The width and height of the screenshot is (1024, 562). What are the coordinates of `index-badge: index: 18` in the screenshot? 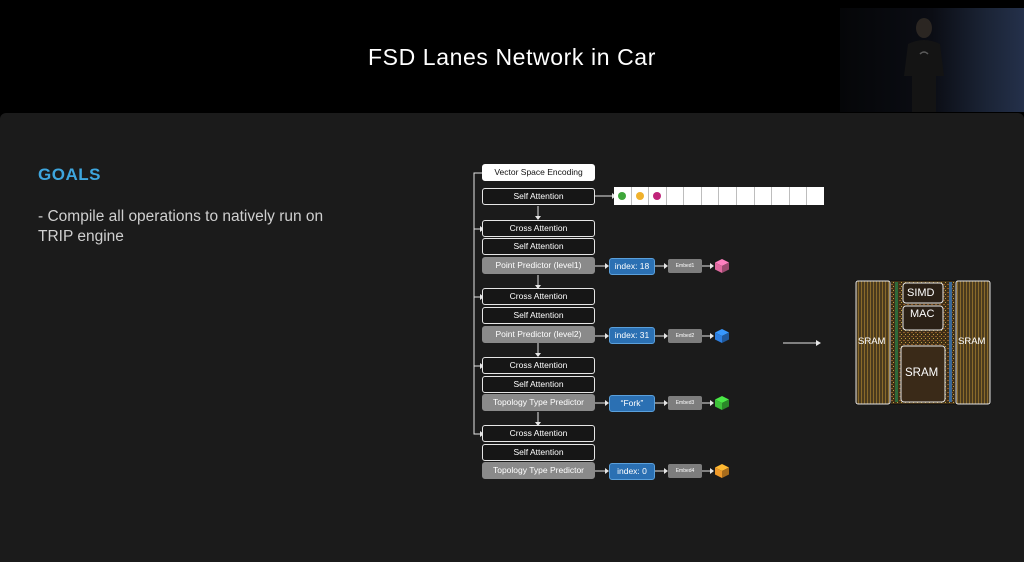 It's located at (632, 266).